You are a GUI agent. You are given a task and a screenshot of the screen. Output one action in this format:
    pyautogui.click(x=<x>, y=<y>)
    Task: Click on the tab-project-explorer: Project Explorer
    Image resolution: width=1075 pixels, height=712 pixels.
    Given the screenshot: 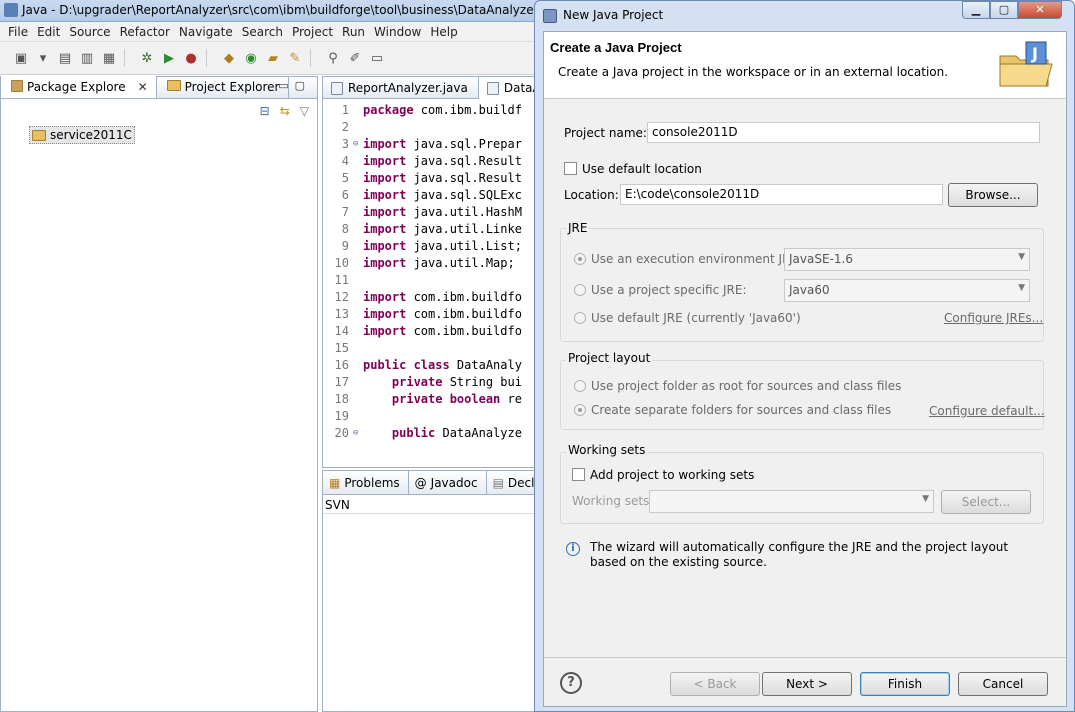 What is the action you would take?
    pyautogui.click(x=223, y=87)
    